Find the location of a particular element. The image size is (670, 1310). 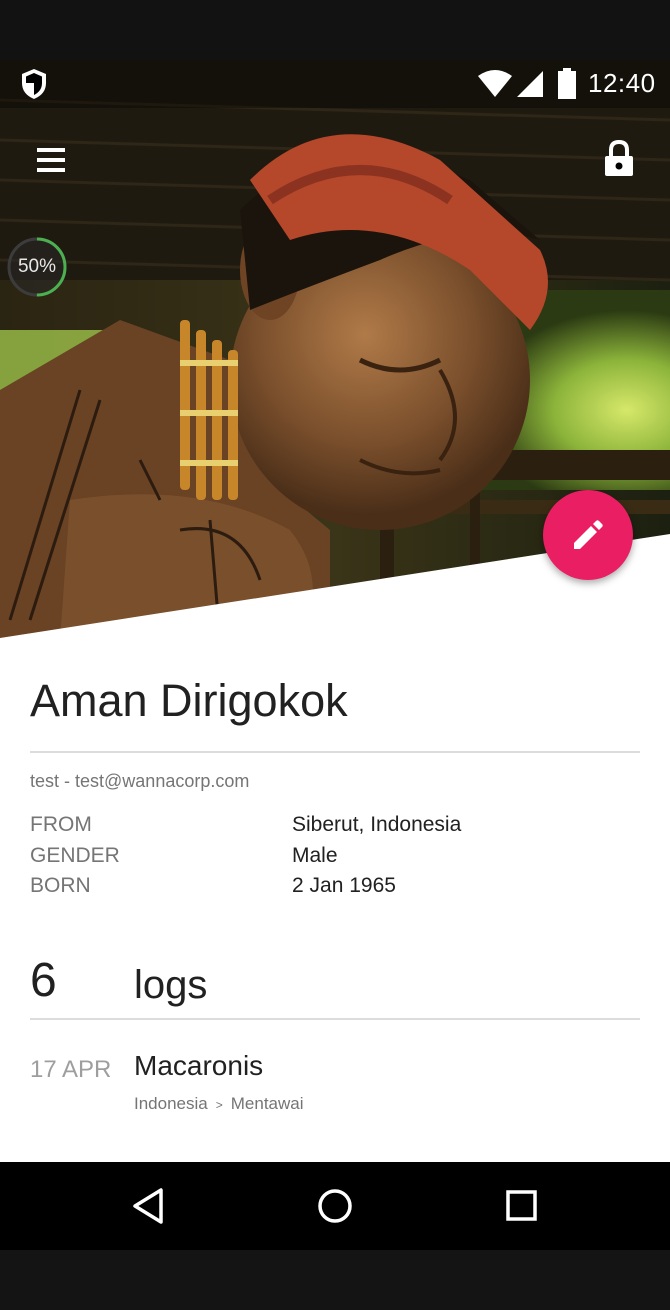

shield-icon is located at coordinates (34, 84).